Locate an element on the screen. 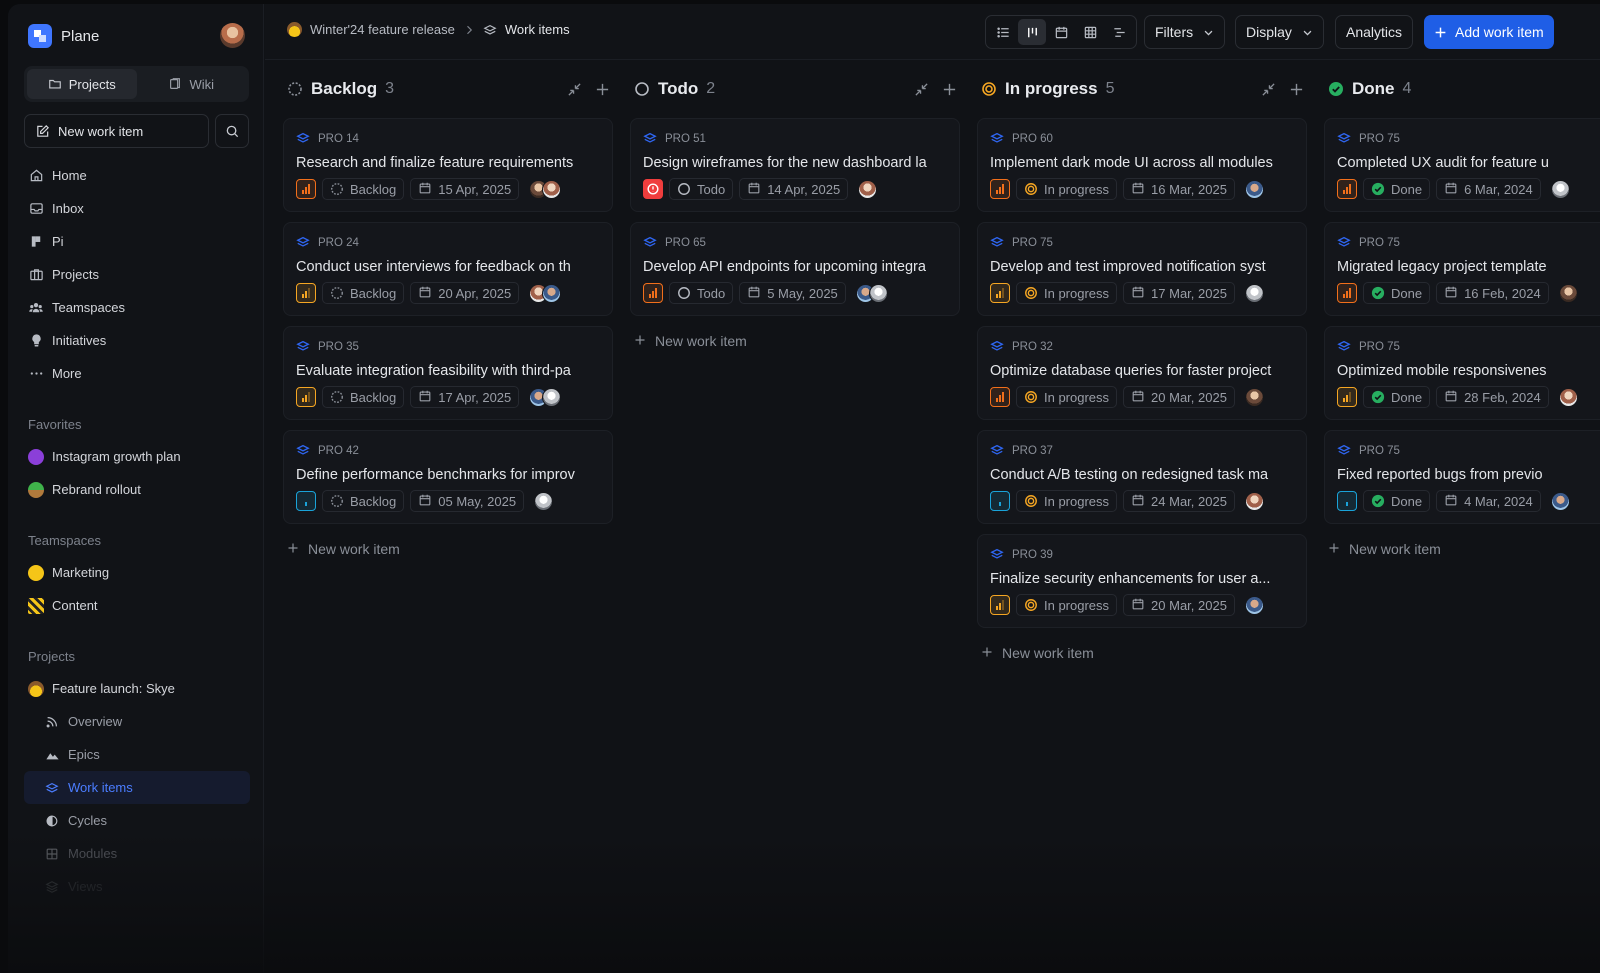 This screenshot has width=1600, height=973. gantt-layout-button is located at coordinates (1119, 32).